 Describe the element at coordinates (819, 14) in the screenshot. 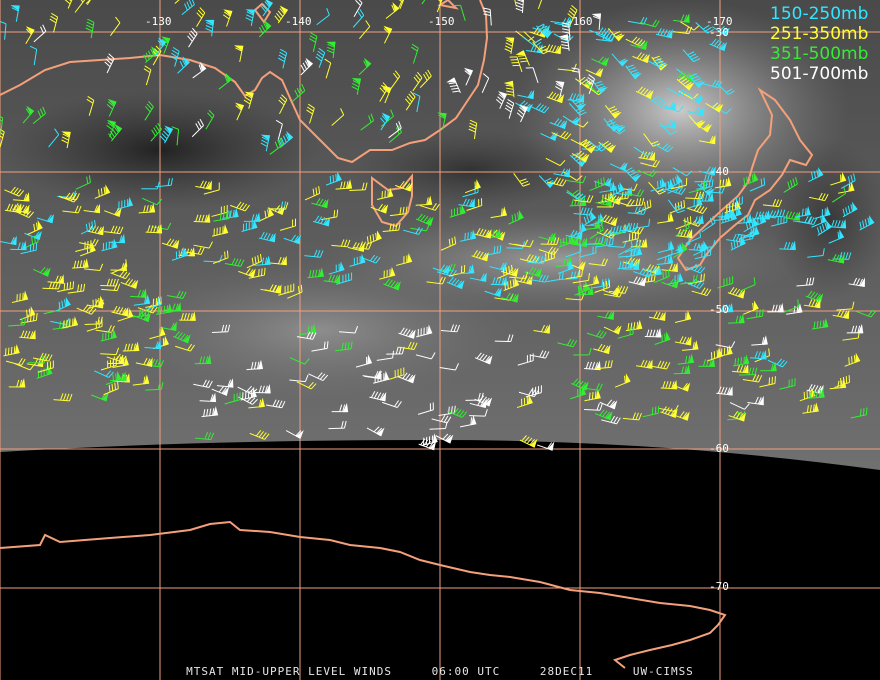

I see `legend-item-150-250: 150-250mb` at that location.